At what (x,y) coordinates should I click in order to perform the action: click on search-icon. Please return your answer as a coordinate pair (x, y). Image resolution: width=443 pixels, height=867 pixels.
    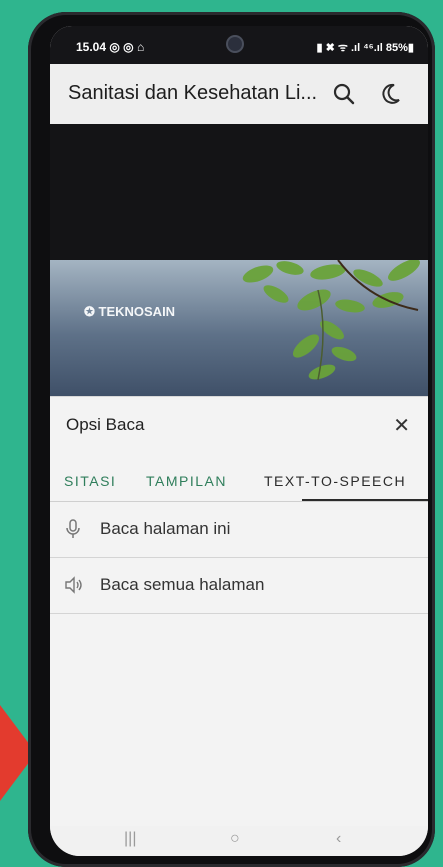
    Looking at the image, I should click on (344, 94).